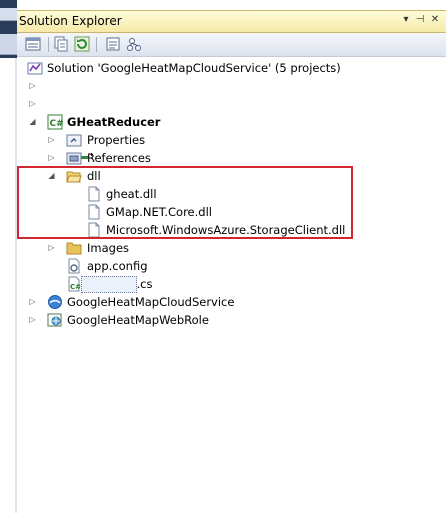 Image resolution: width=446 pixels, height=513 pixels. I want to click on tree-row-cloud-service: ▷ GoogleHeatMapCloudService, so click(231, 302).